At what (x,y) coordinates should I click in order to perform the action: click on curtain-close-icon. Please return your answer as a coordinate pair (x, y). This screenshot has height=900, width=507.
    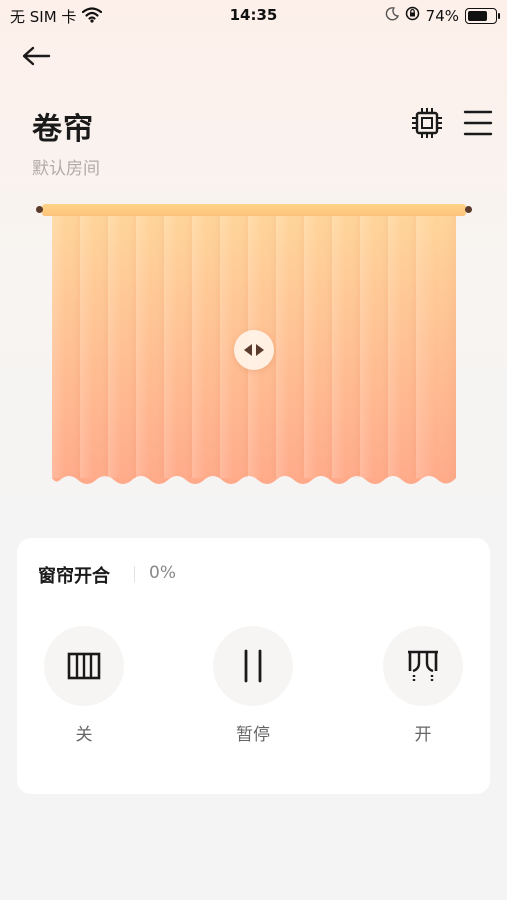
    Looking at the image, I should click on (84, 666).